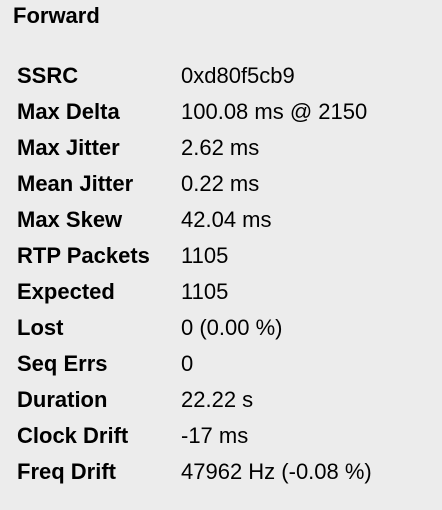 The width and height of the screenshot is (442, 510). I want to click on stat-row: Seq Errs 0, so click(194, 364).